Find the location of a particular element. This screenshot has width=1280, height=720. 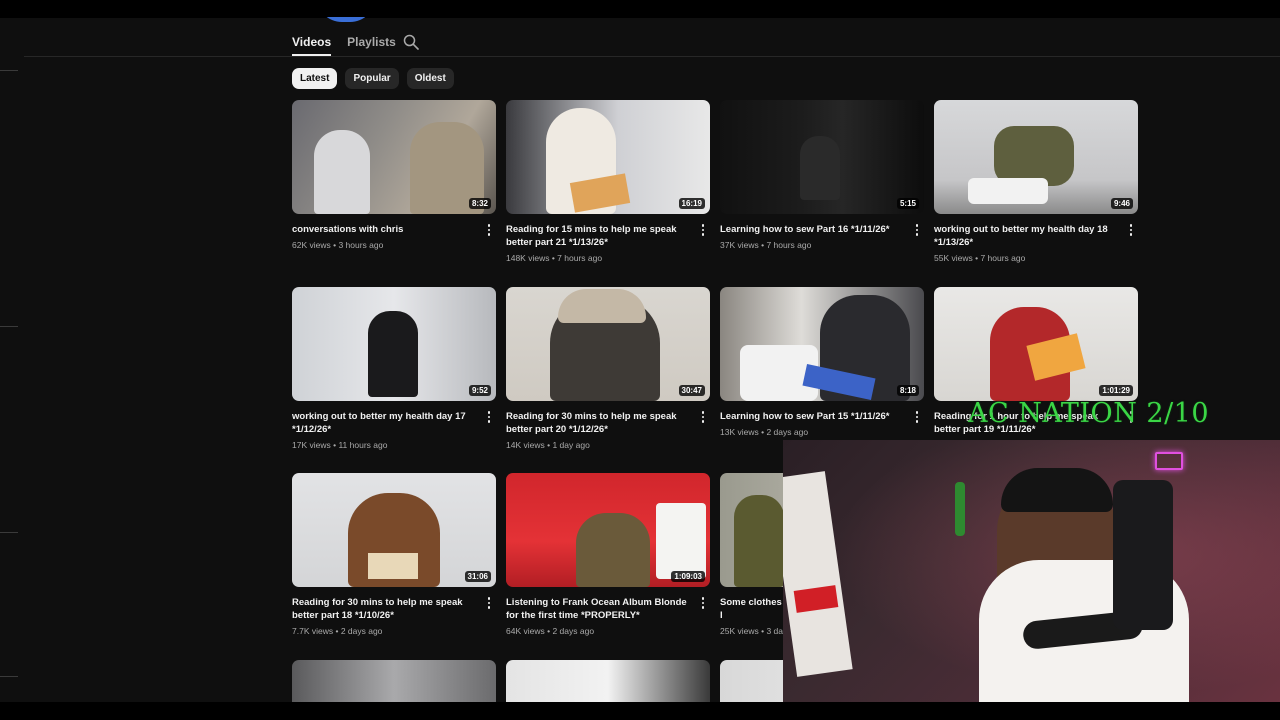

video-thumbnail: 31:06 is located at coordinates (394, 530).